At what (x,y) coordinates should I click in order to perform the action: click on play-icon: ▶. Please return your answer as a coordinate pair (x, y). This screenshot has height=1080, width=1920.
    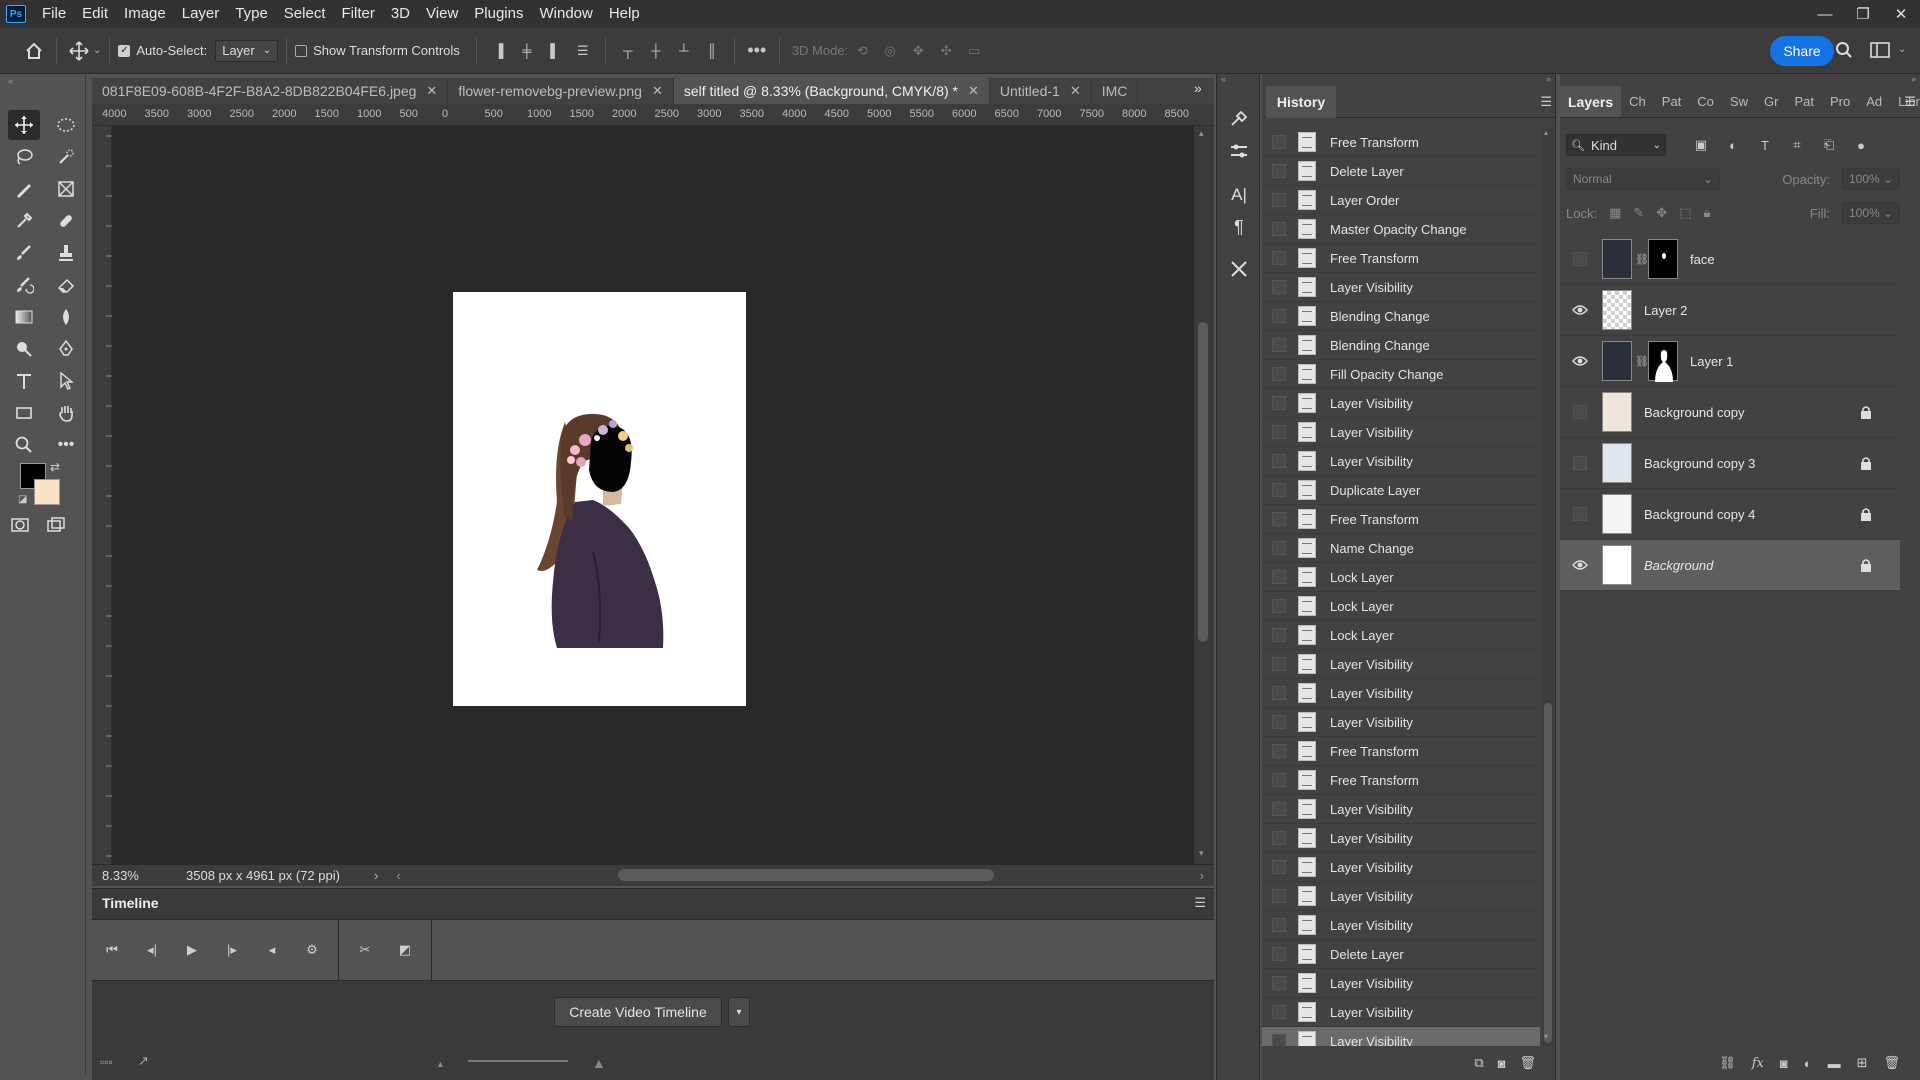
    Looking at the image, I should click on (192, 950).